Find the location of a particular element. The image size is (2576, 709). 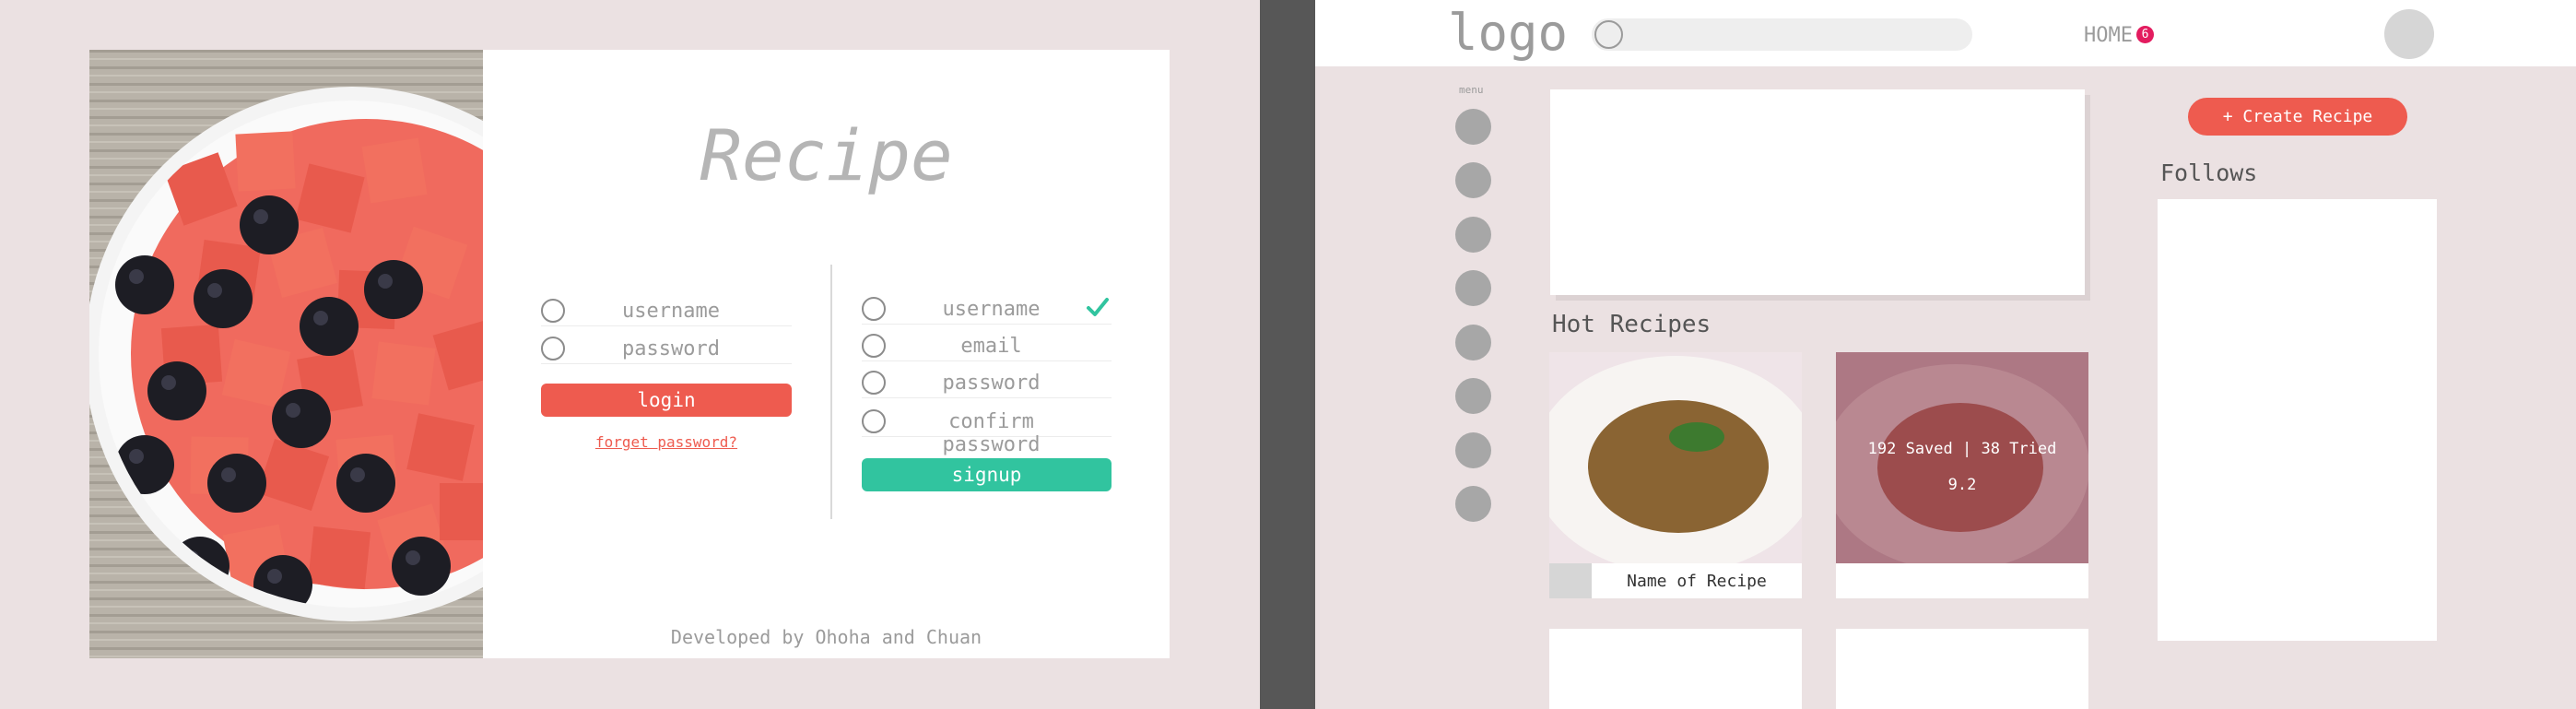

recipe-name: Name of Recipe is located at coordinates (1697, 581).